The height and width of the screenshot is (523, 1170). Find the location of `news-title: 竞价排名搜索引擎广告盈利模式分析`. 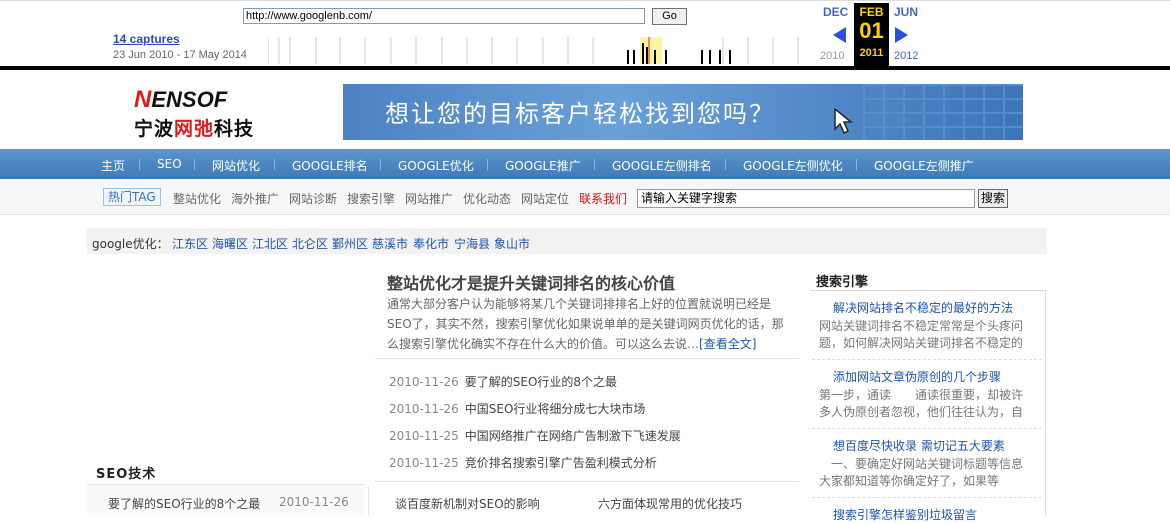

news-title: 竞价排名搜索引擎广告盈利模式分析 is located at coordinates (560, 463).